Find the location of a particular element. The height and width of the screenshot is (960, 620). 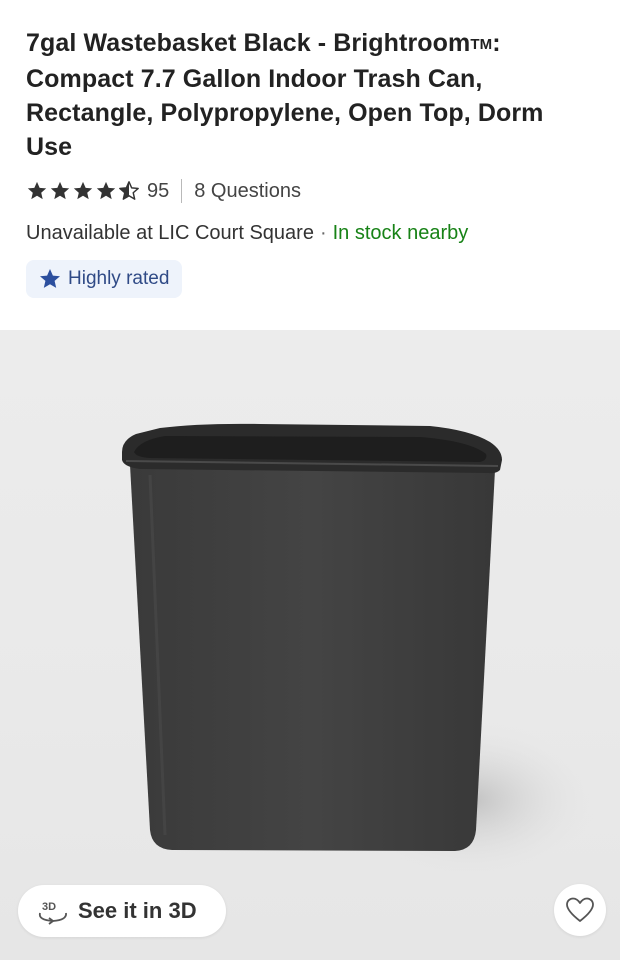

star-icon is located at coordinates (50, 278).